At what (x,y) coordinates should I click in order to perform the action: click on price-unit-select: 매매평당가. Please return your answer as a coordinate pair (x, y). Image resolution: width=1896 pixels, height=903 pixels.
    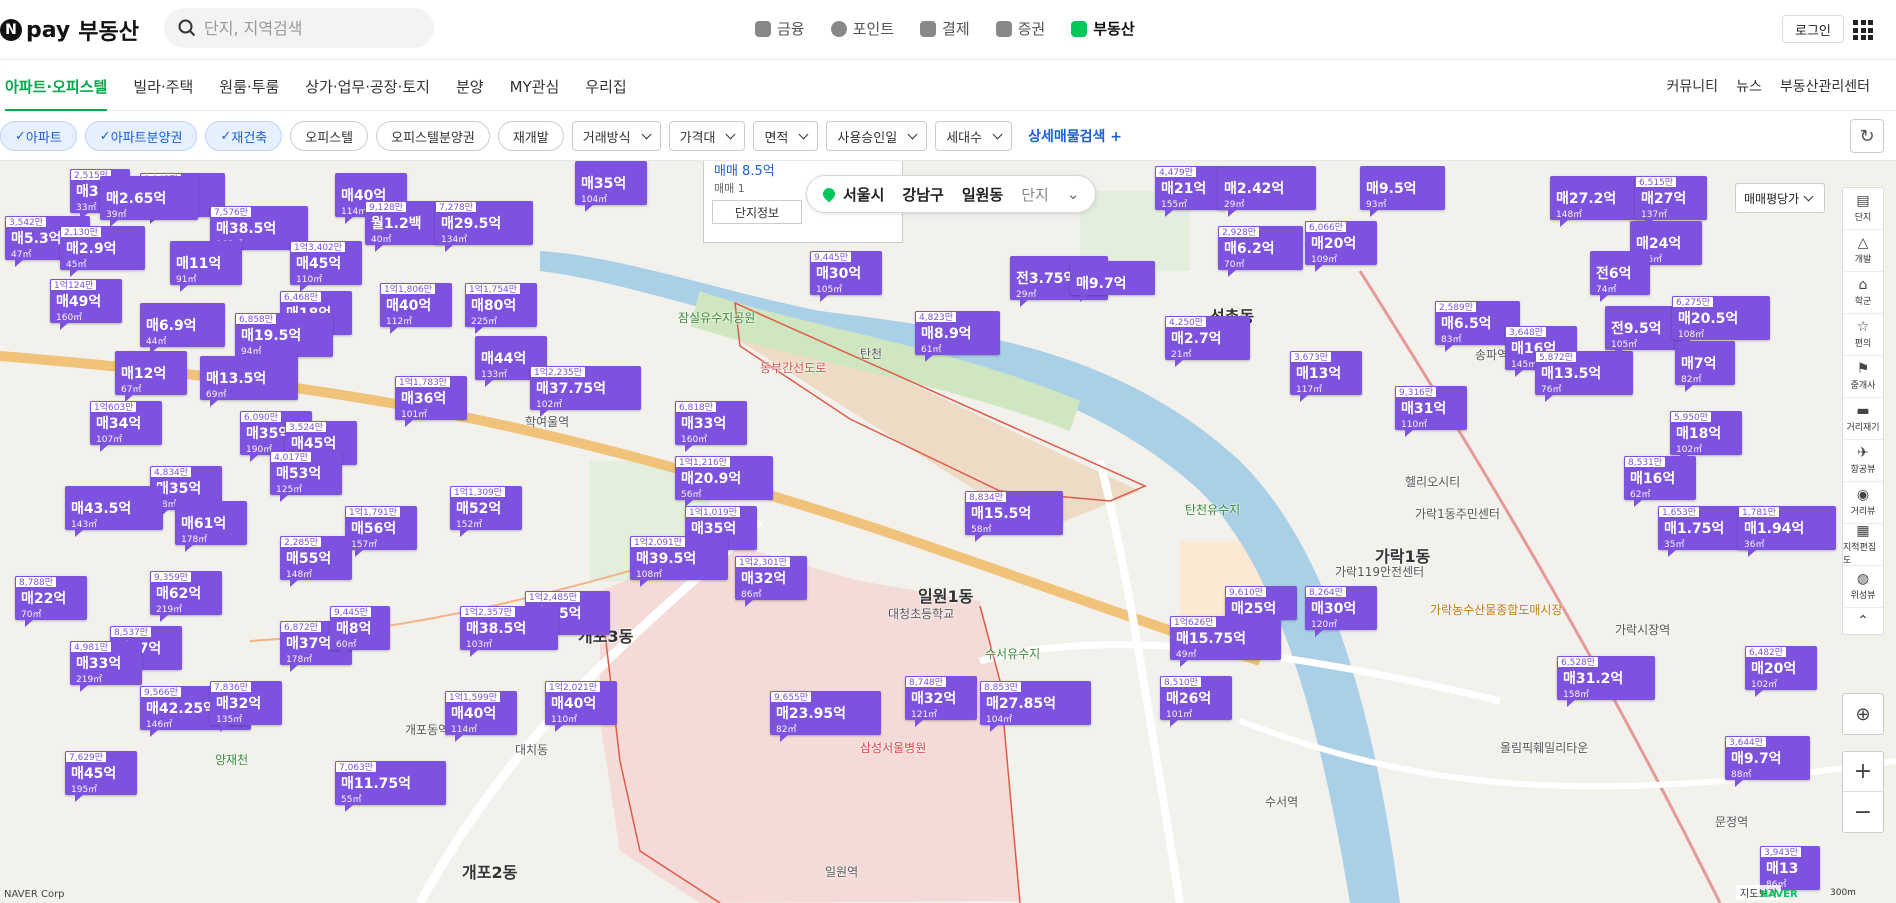
    Looking at the image, I should click on (1780, 198).